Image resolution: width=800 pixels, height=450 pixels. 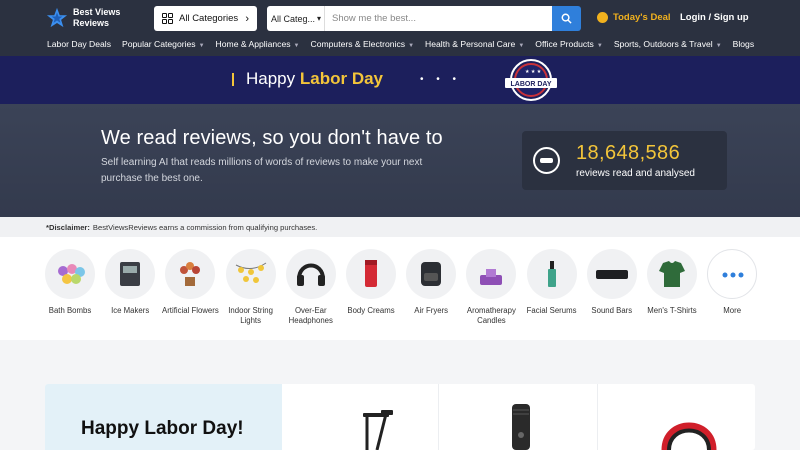 I want to click on category-item: Men's T-Shirts, so click(x=672, y=282).